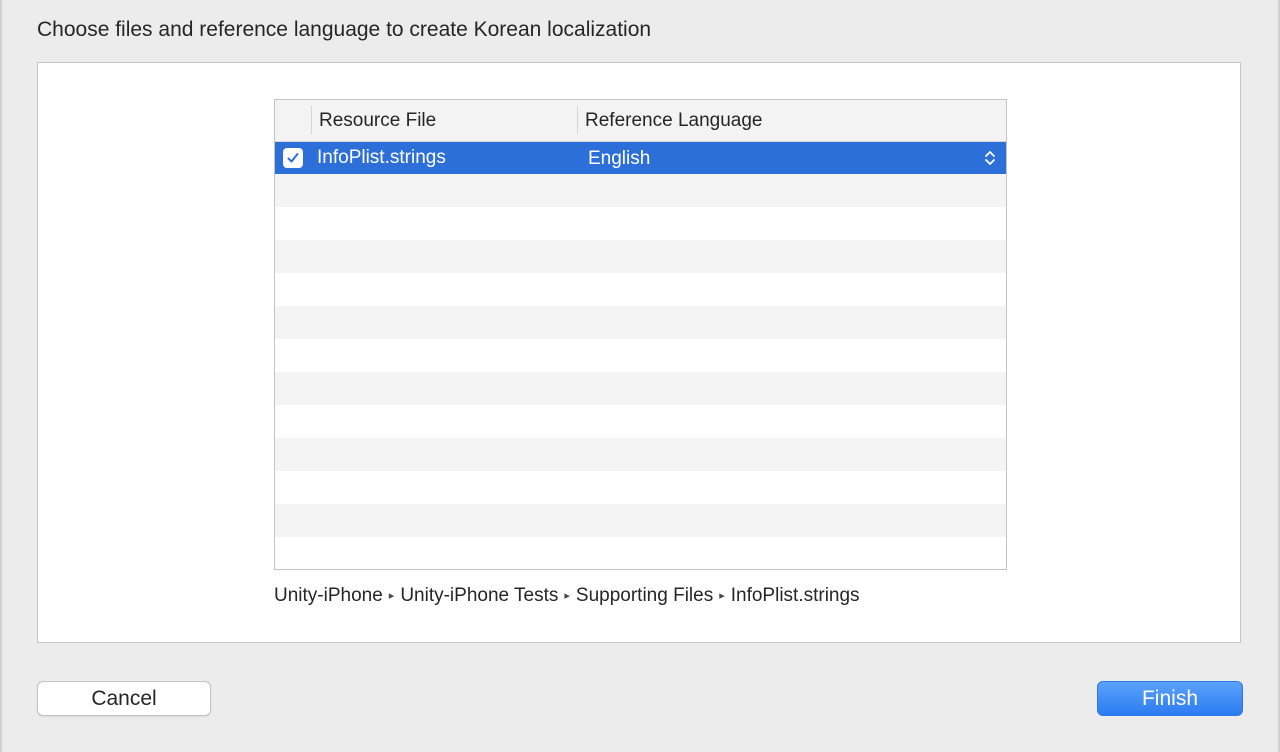 This screenshot has width=1280, height=752. What do you see at coordinates (1, 376) in the screenshot?
I see `window-edge-left` at bounding box center [1, 376].